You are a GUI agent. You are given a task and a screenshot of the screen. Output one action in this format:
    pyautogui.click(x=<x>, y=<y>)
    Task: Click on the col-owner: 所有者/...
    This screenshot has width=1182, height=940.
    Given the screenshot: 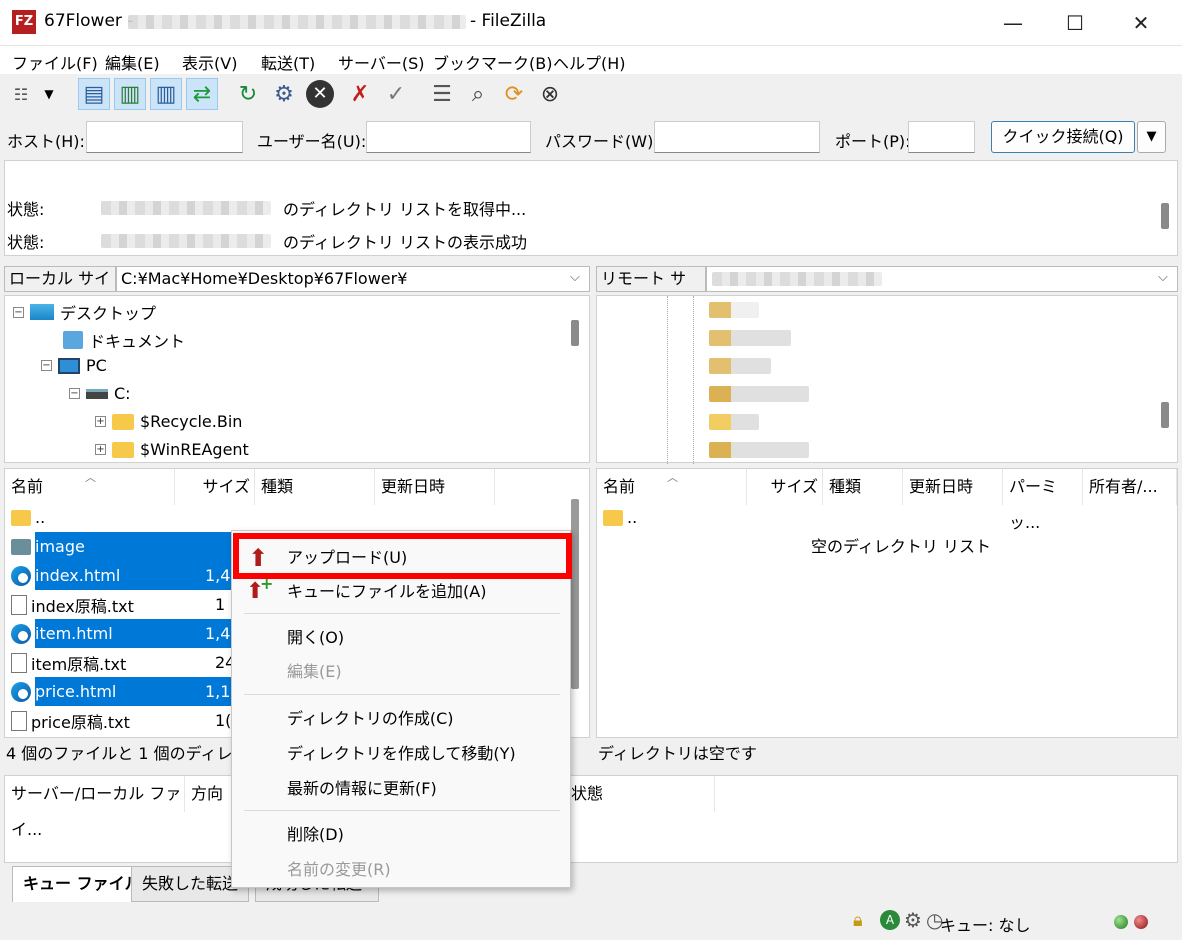 What is the action you would take?
    pyautogui.click(x=1130, y=487)
    